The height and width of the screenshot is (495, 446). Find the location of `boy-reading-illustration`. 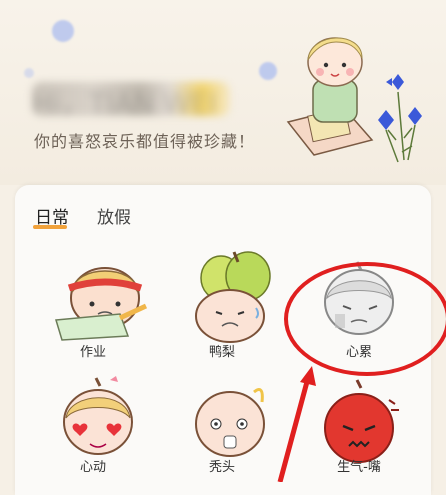

boy-reading-illustration is located at coordinates (354, 100).